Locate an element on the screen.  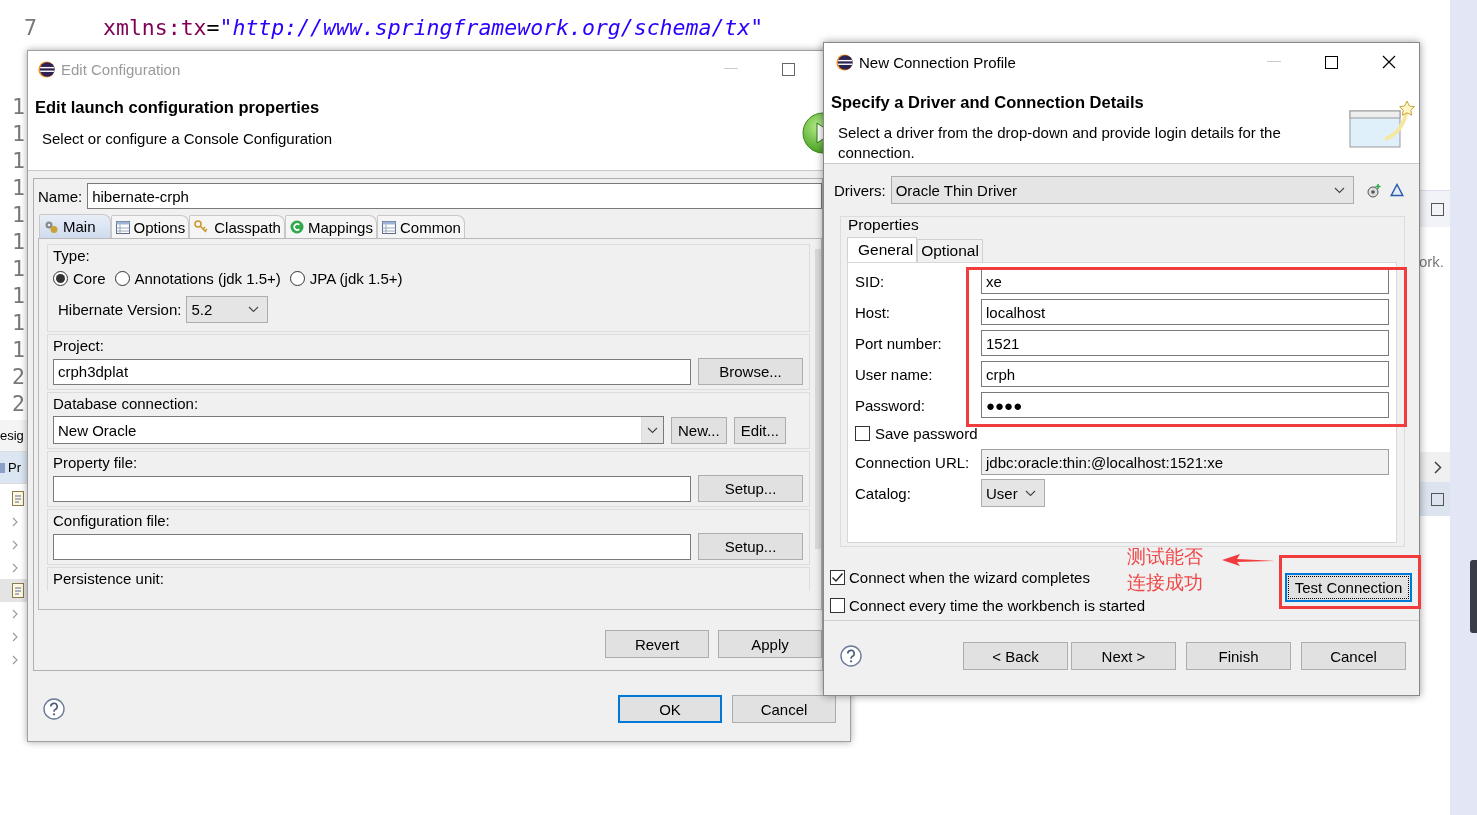
tab: Optional is located at coordinates (950, 250).